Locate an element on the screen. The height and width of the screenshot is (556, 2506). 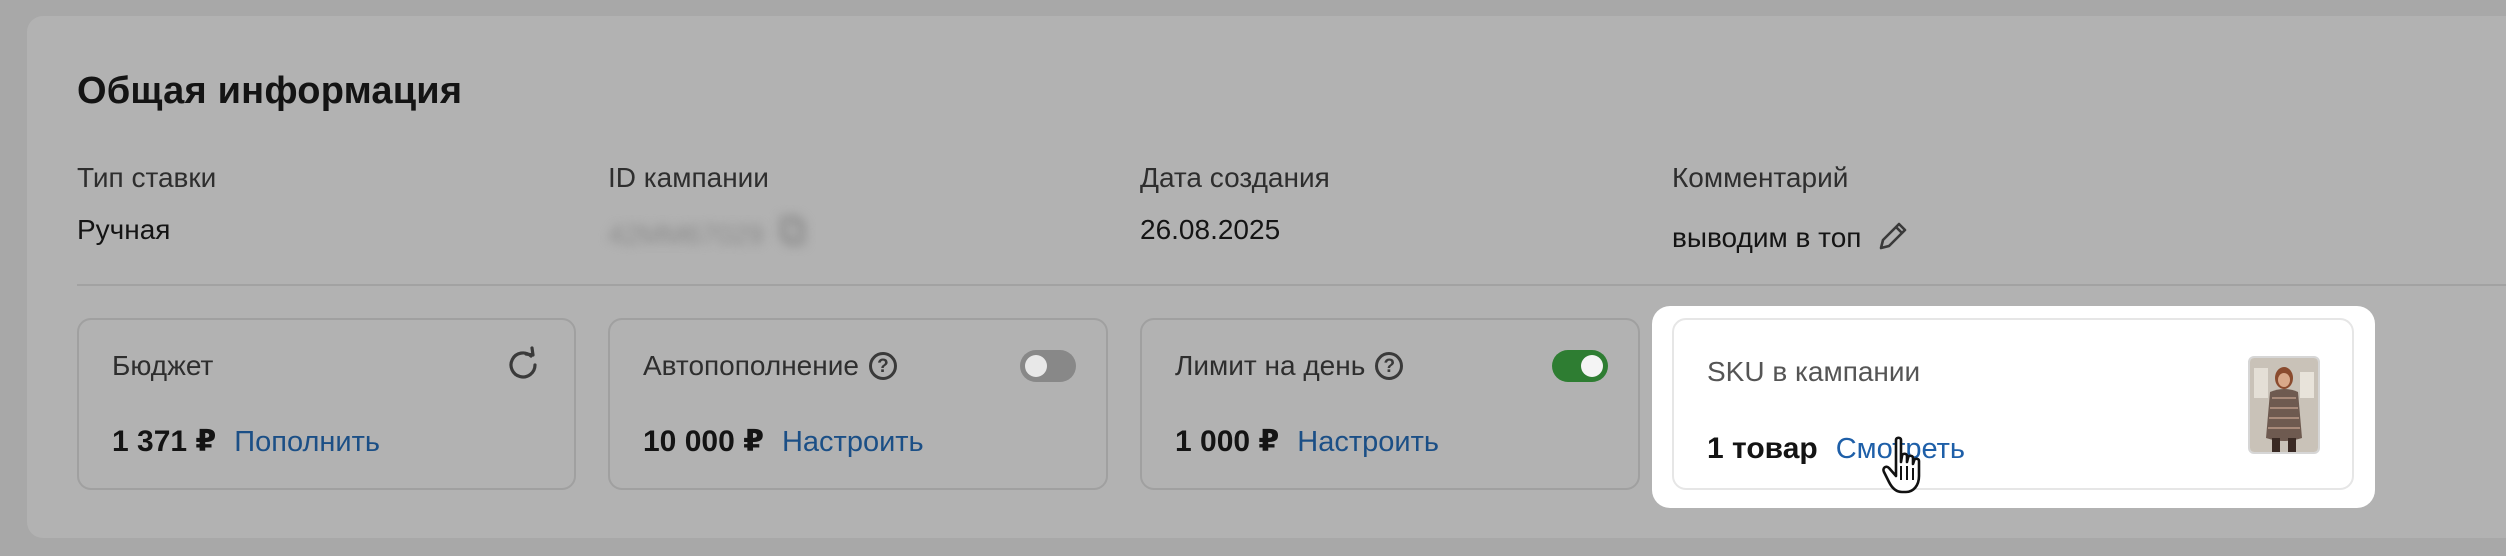
budget-amount: 1 371 ₽ is located at coordinates (164, 441).